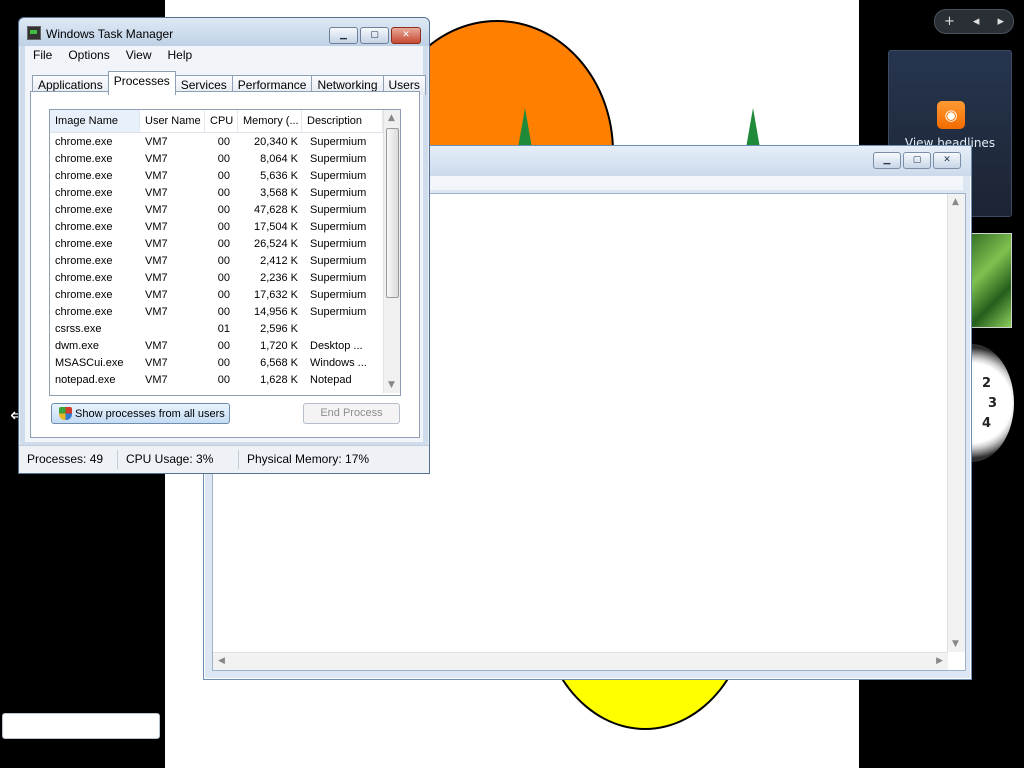  What do you see at coordinates (342, 121) in the screenshot?
I see `column-description: Description` at bounding box center [342, 121].